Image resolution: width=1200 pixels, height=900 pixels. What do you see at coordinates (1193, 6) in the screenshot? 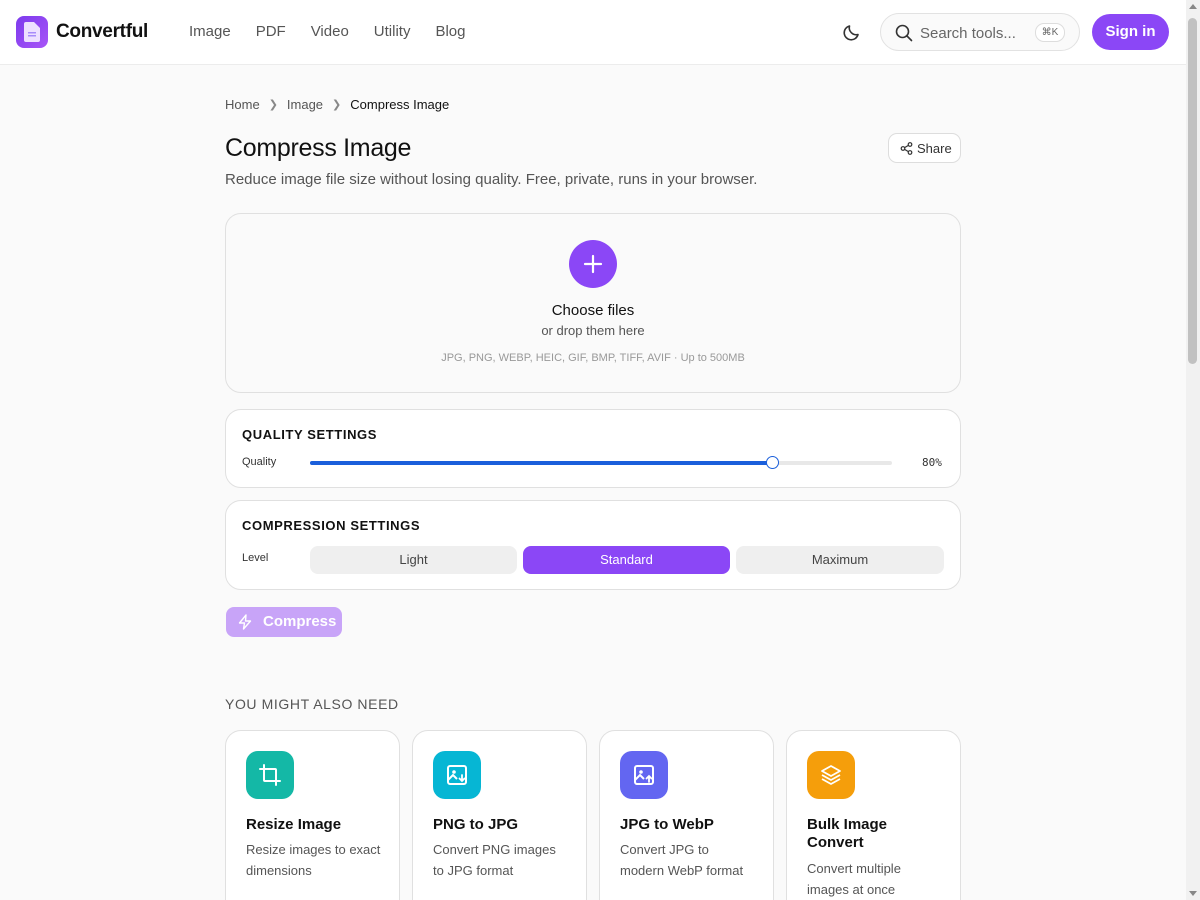
I see `scroll-up-icon` at bounding box center [1193, 6].